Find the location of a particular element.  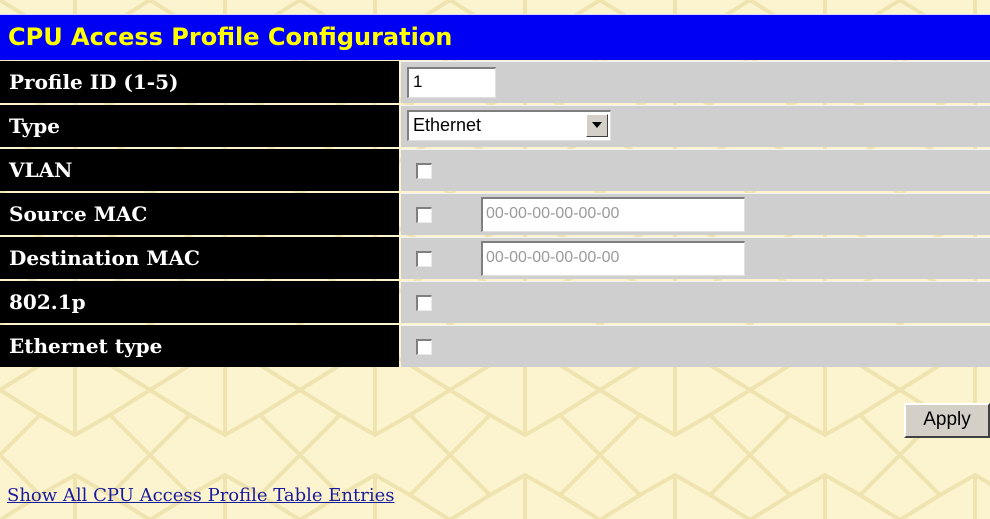

profile-id-input: 1 is located at coordinates (451, 82).